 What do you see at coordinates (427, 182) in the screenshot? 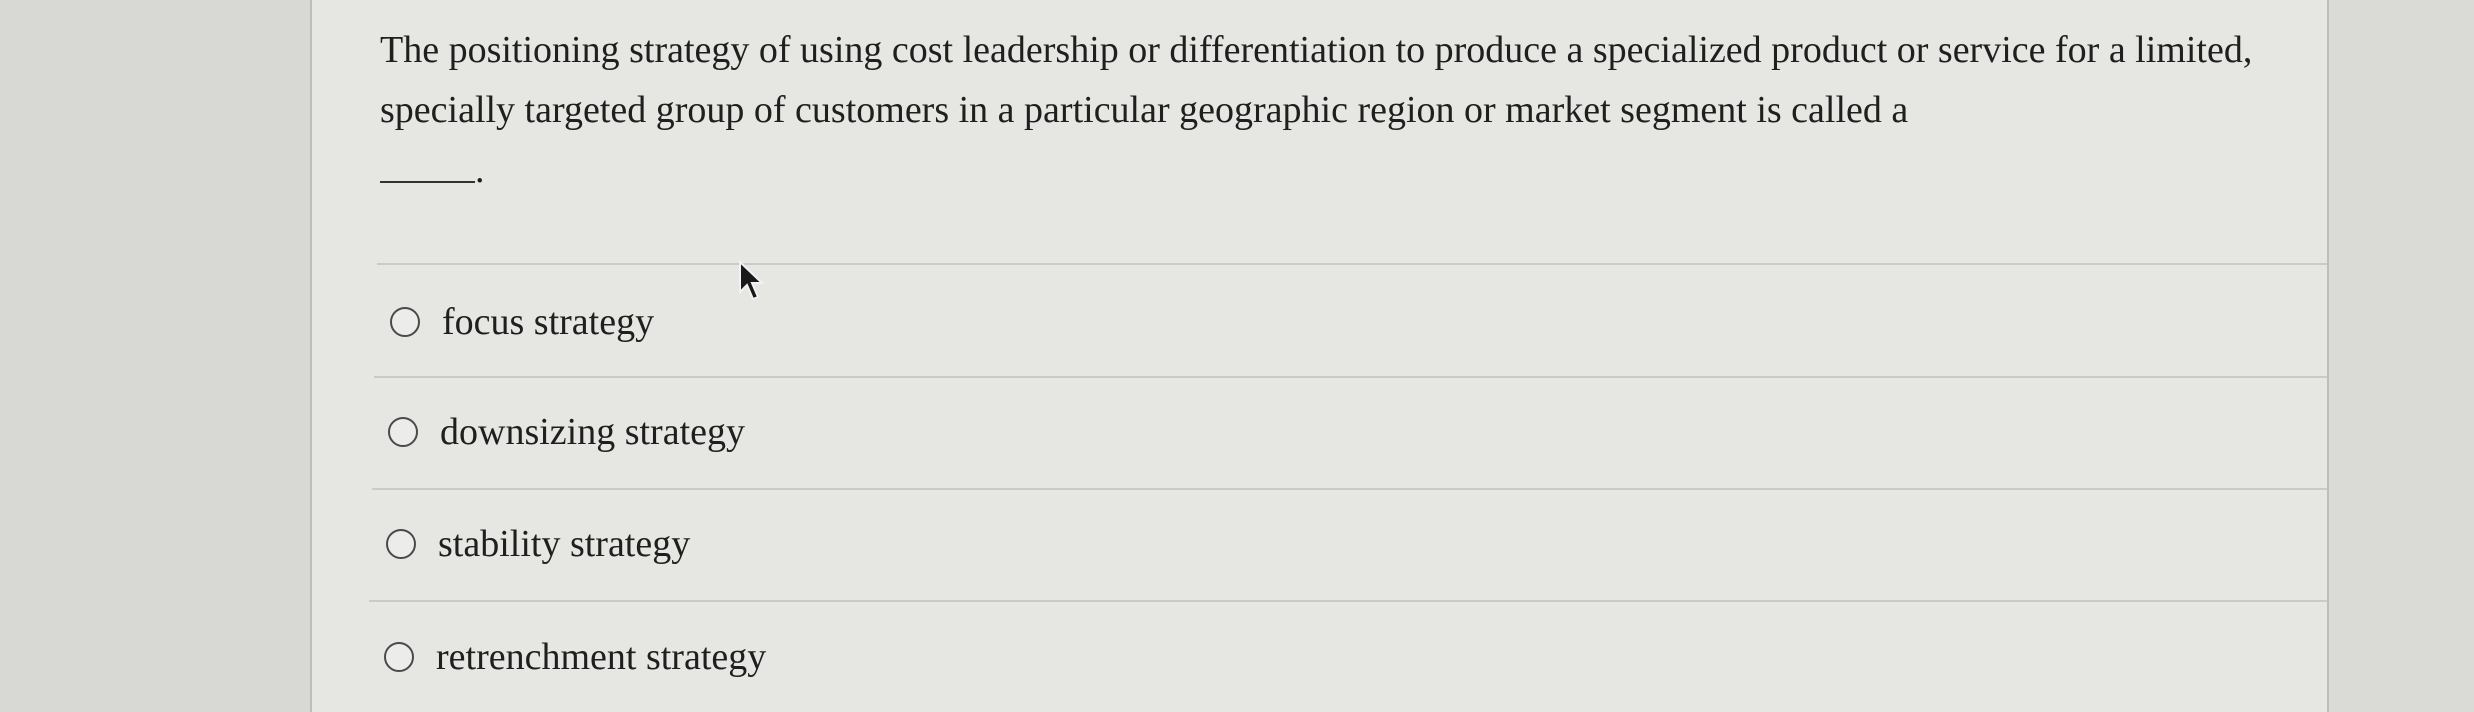
I see `answer-blank` at bounding box center [427, 182].